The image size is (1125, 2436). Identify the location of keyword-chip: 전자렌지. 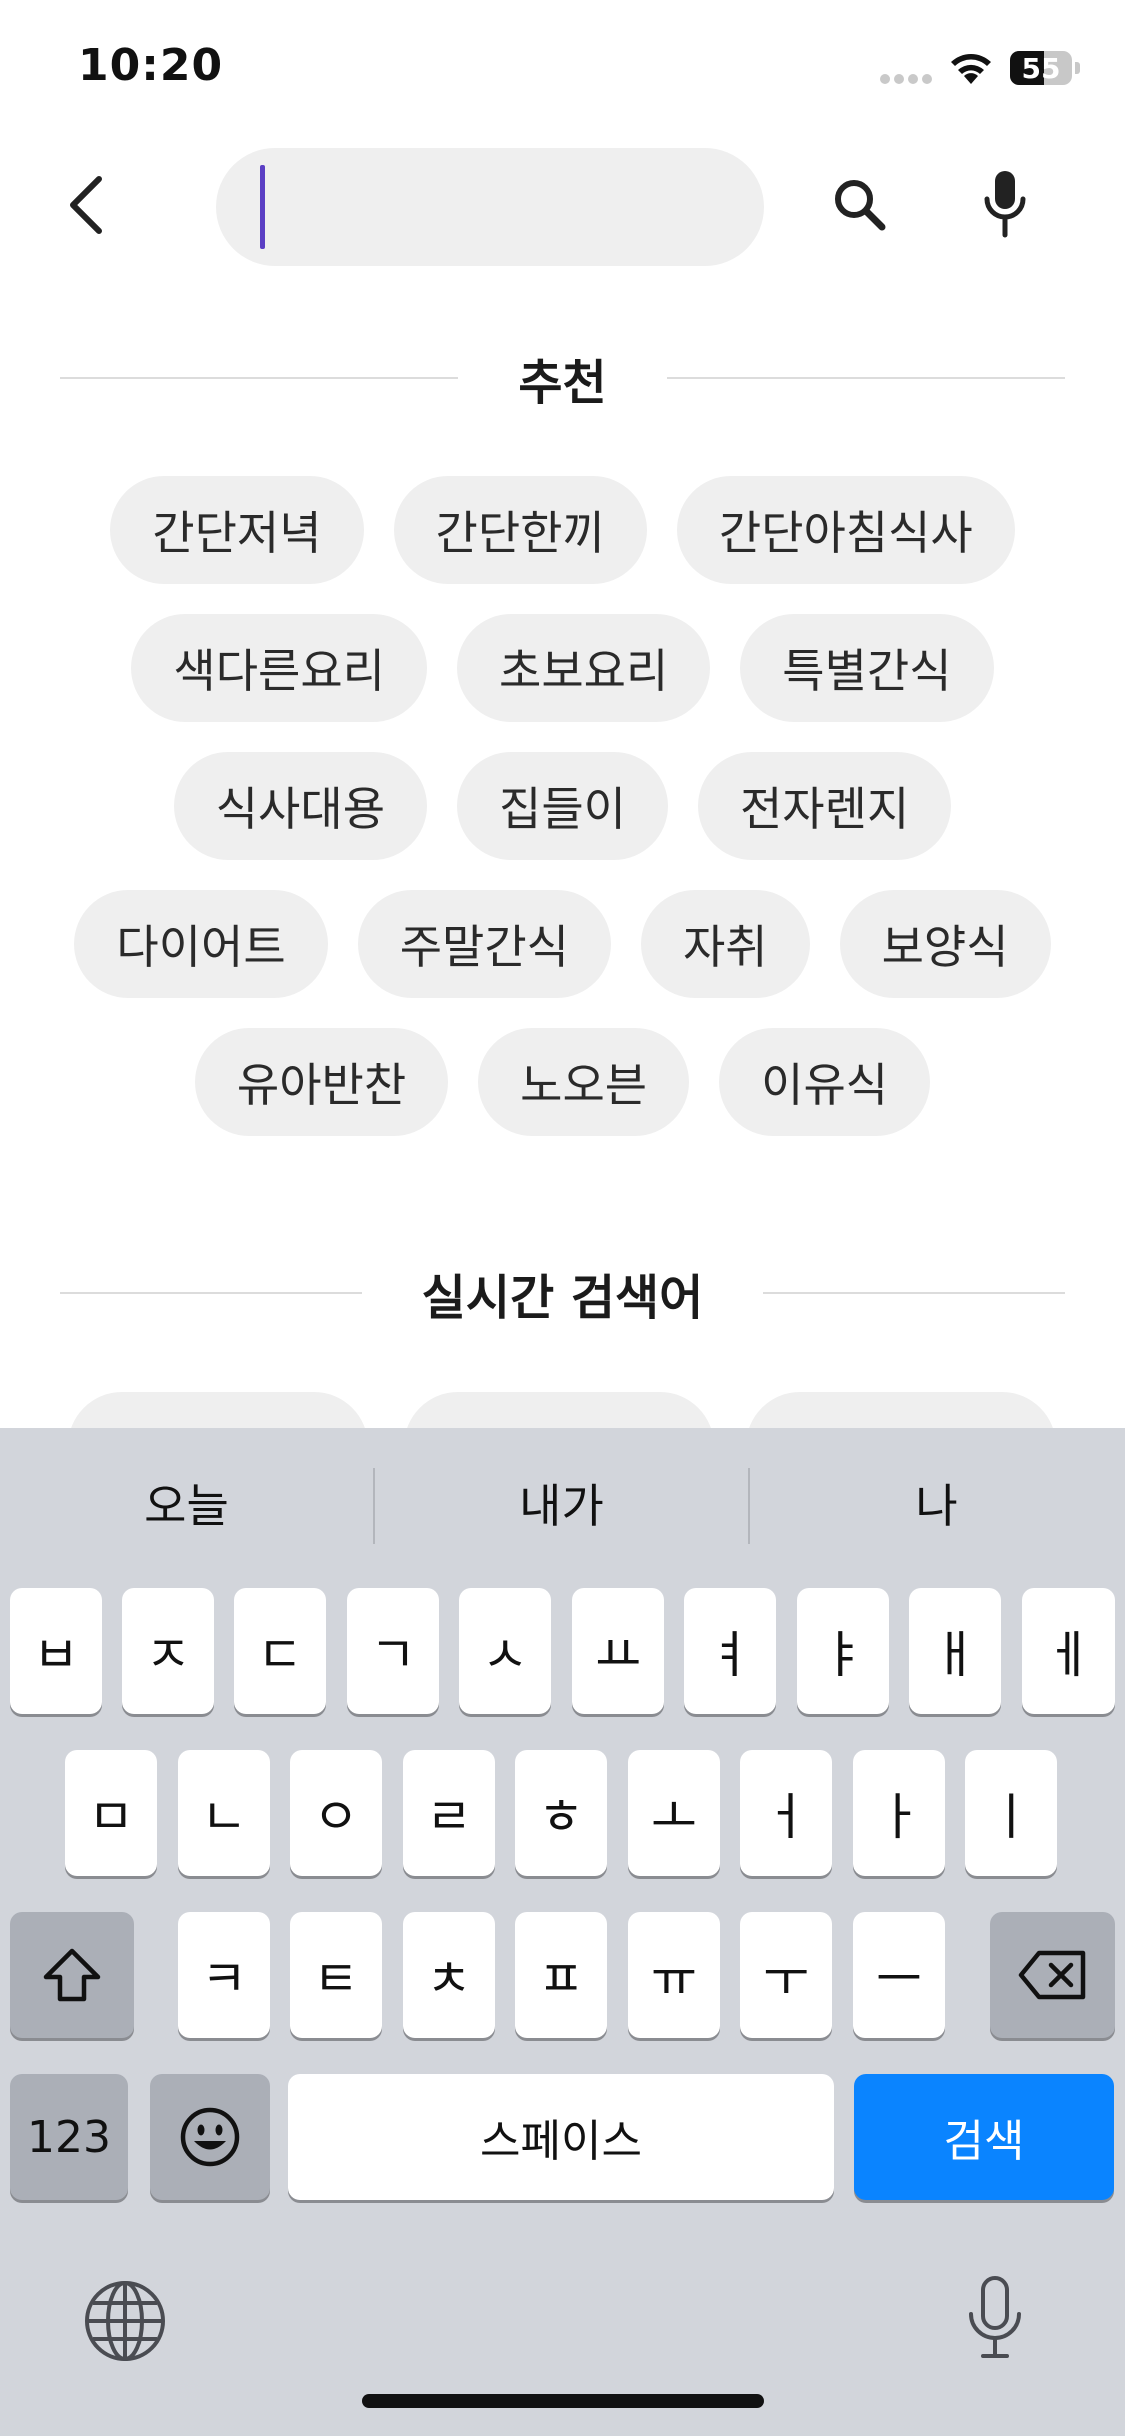
(824, 806).